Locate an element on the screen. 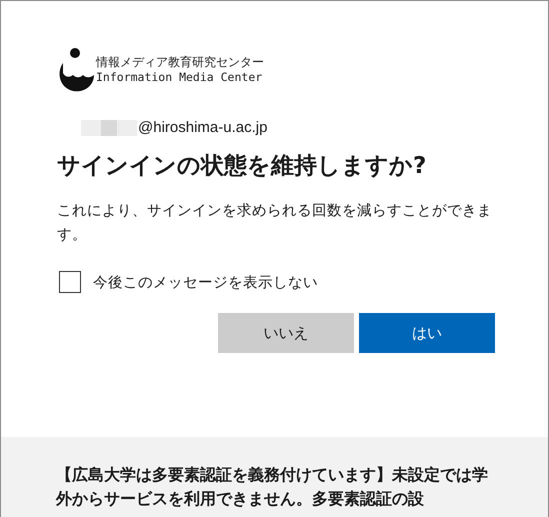 This screenshot has height=517, width=549. checkbox is located at coordinates (70, 282).